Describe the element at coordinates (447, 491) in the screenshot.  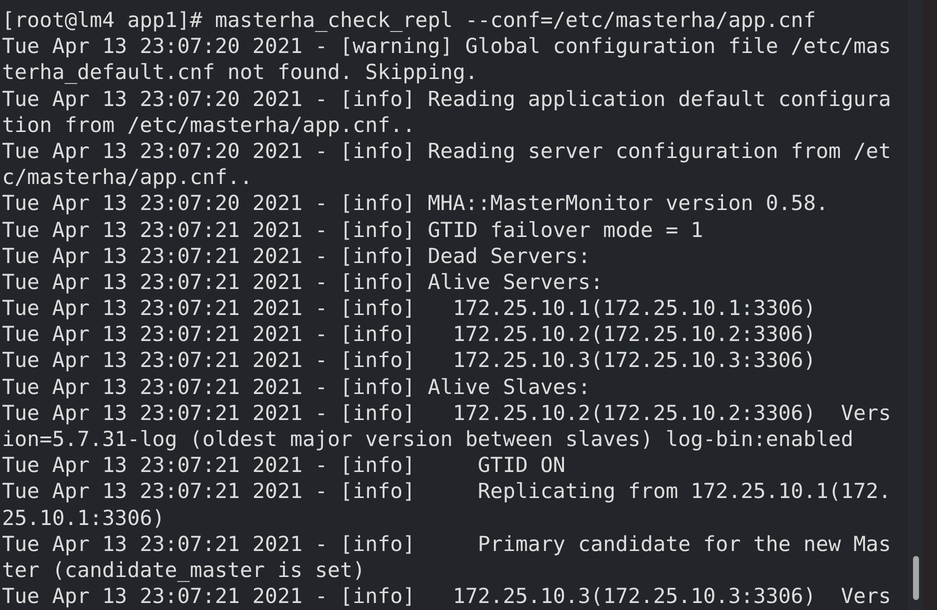
I see `terminal-line: Tue Apr 13 23:07:21 2021 - [info] Replicating from 172.25.10.1(172.` at that location.